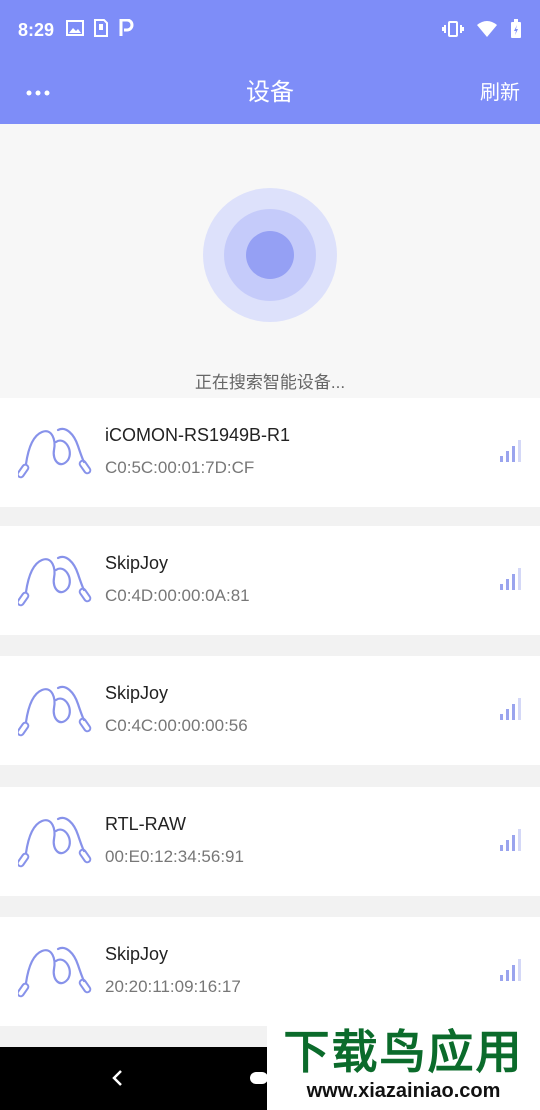  I want to click on status-notification-icons, so click(100, 28).